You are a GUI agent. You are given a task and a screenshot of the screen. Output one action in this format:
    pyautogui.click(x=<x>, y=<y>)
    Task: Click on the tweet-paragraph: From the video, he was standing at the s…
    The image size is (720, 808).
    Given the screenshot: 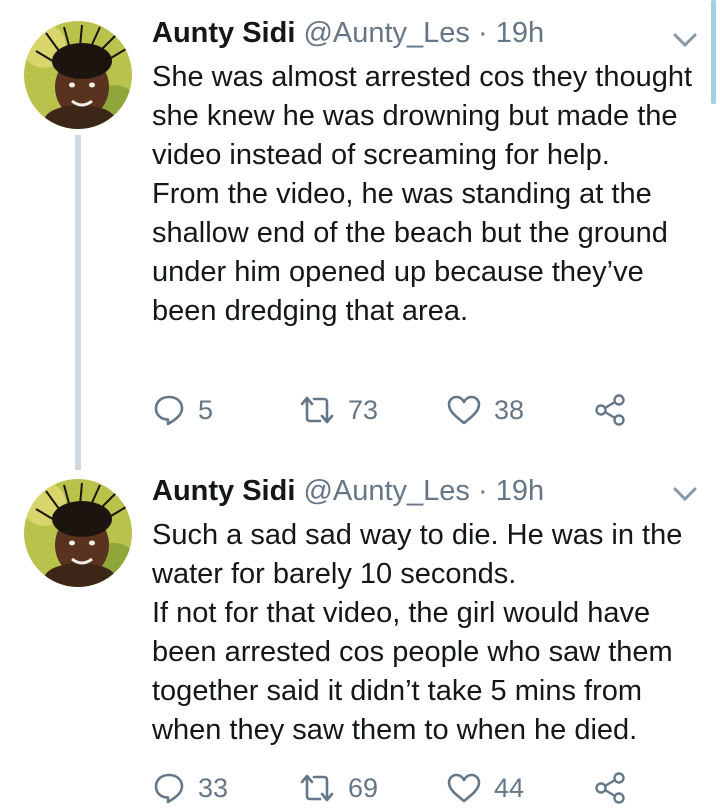 What is the action you would take?
    pyautogui.click(x=410, y=252)
    